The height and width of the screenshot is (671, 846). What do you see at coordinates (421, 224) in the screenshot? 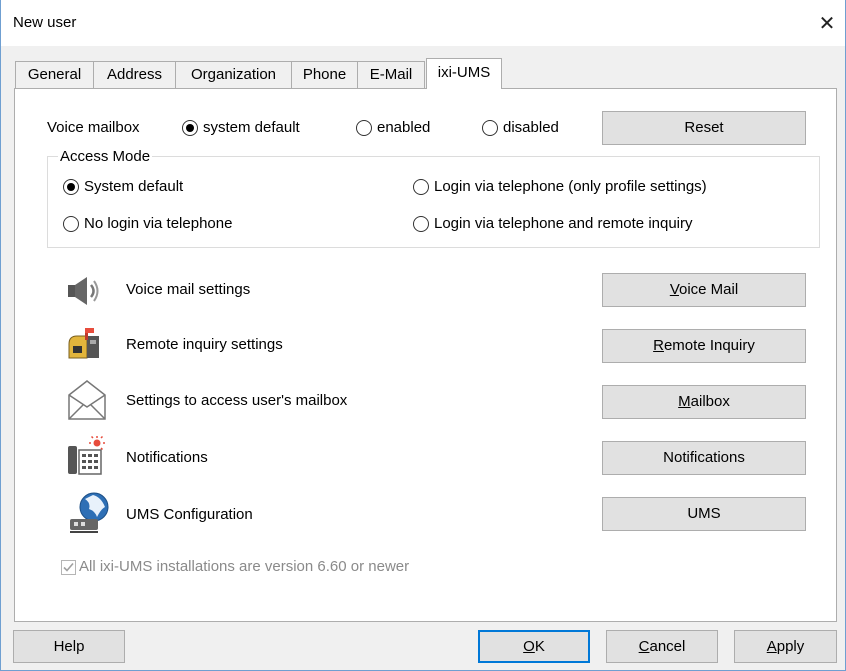
I see `access-login-remote-radio` at bounding box center [421, 224].